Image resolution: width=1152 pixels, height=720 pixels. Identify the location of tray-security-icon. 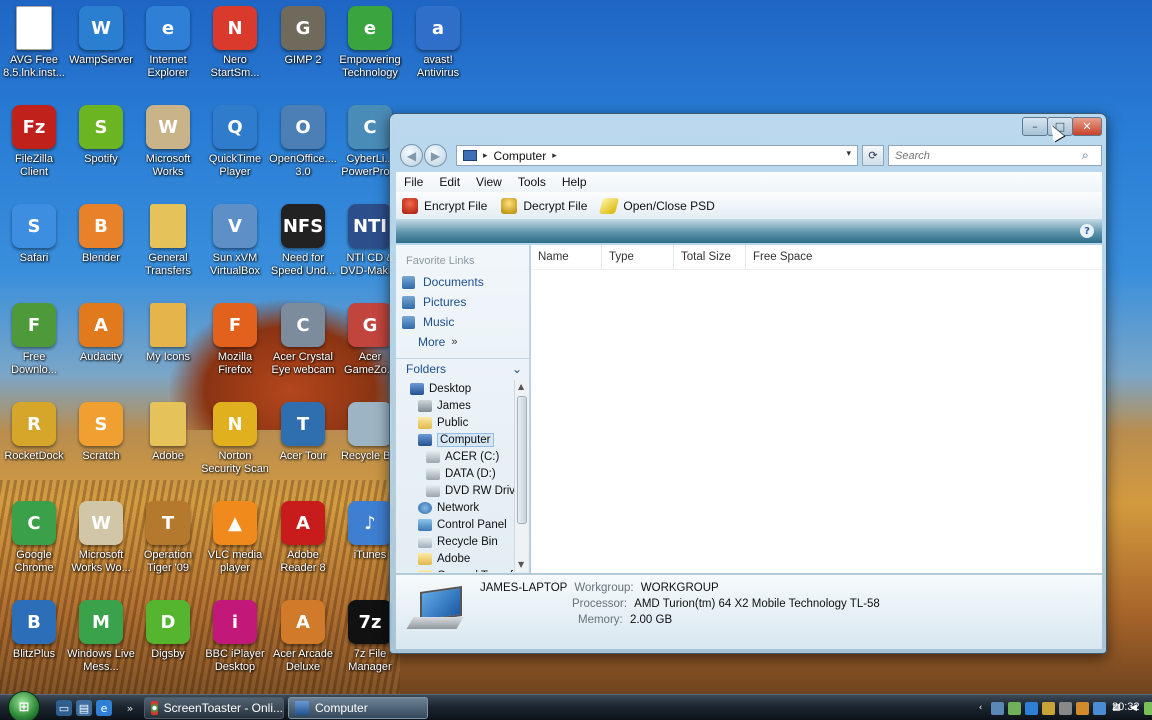
(1048, 708).